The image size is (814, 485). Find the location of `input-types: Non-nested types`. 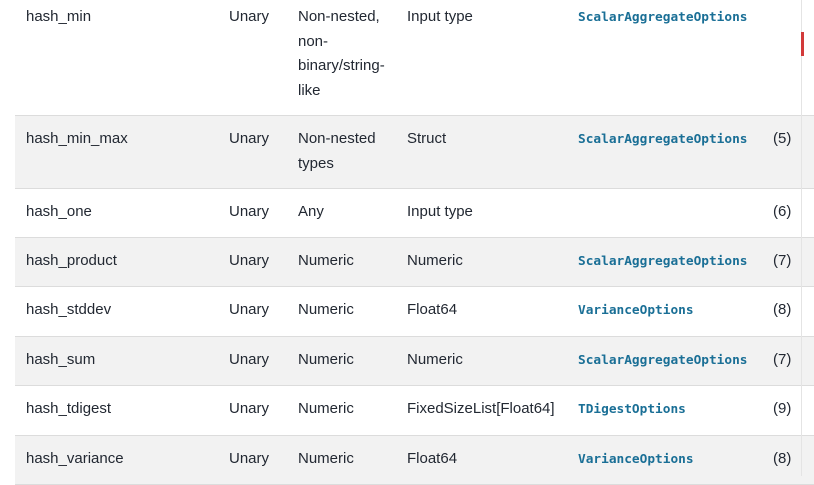

input-types: Non-nested types is located at coordinates (352, 152).